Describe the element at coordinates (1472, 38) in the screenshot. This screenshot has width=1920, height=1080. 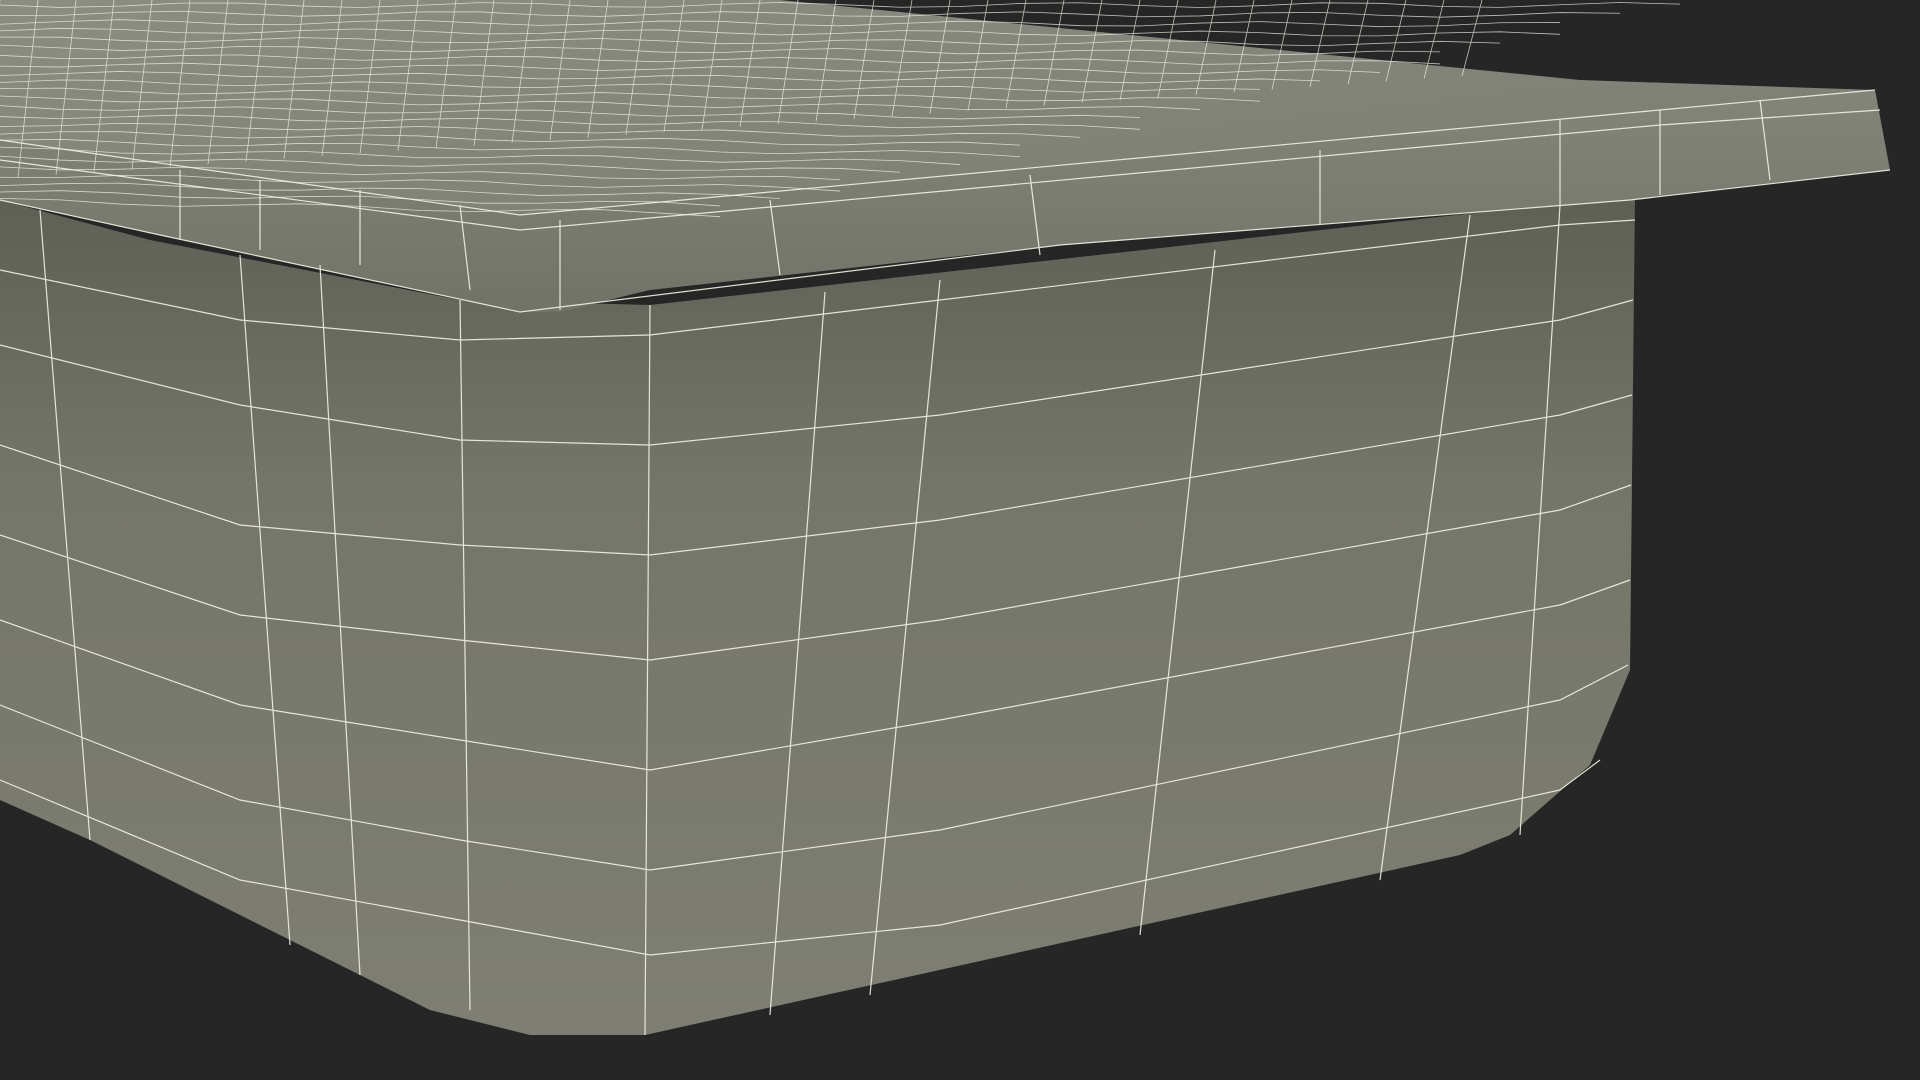
I see `wire-edge` at that location.